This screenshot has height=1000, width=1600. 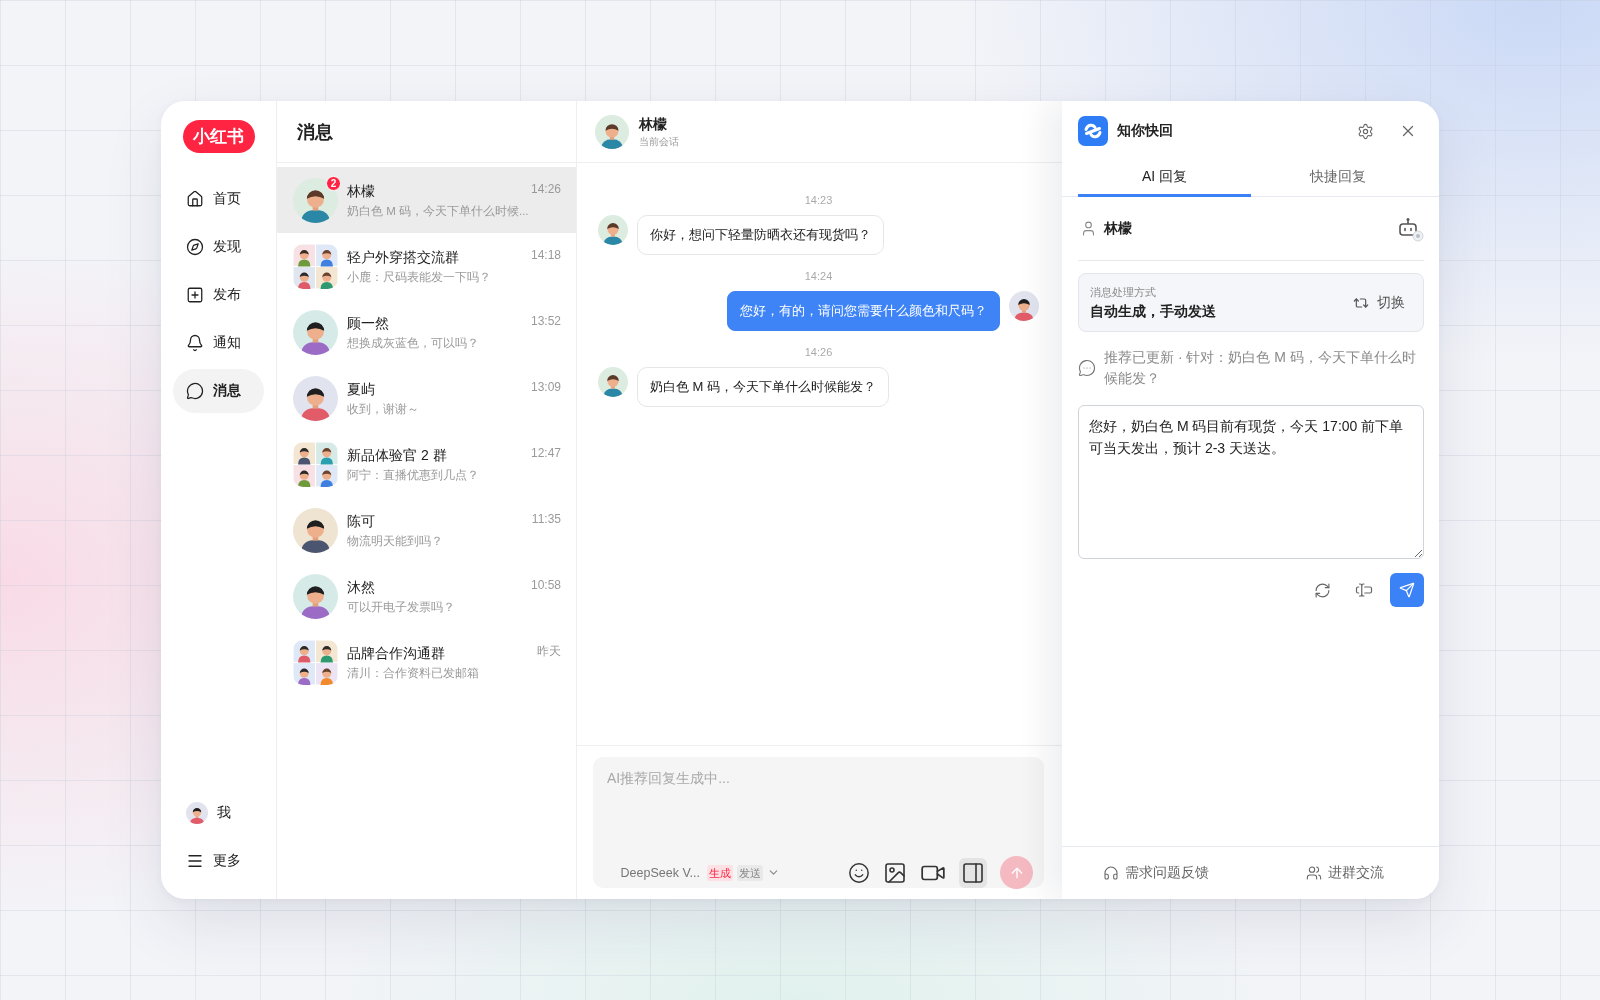 What do you see at coordinates (818, 276) in the screenshot?
I see `message-timestamp: 14:24` at bounding box center [818, 276].